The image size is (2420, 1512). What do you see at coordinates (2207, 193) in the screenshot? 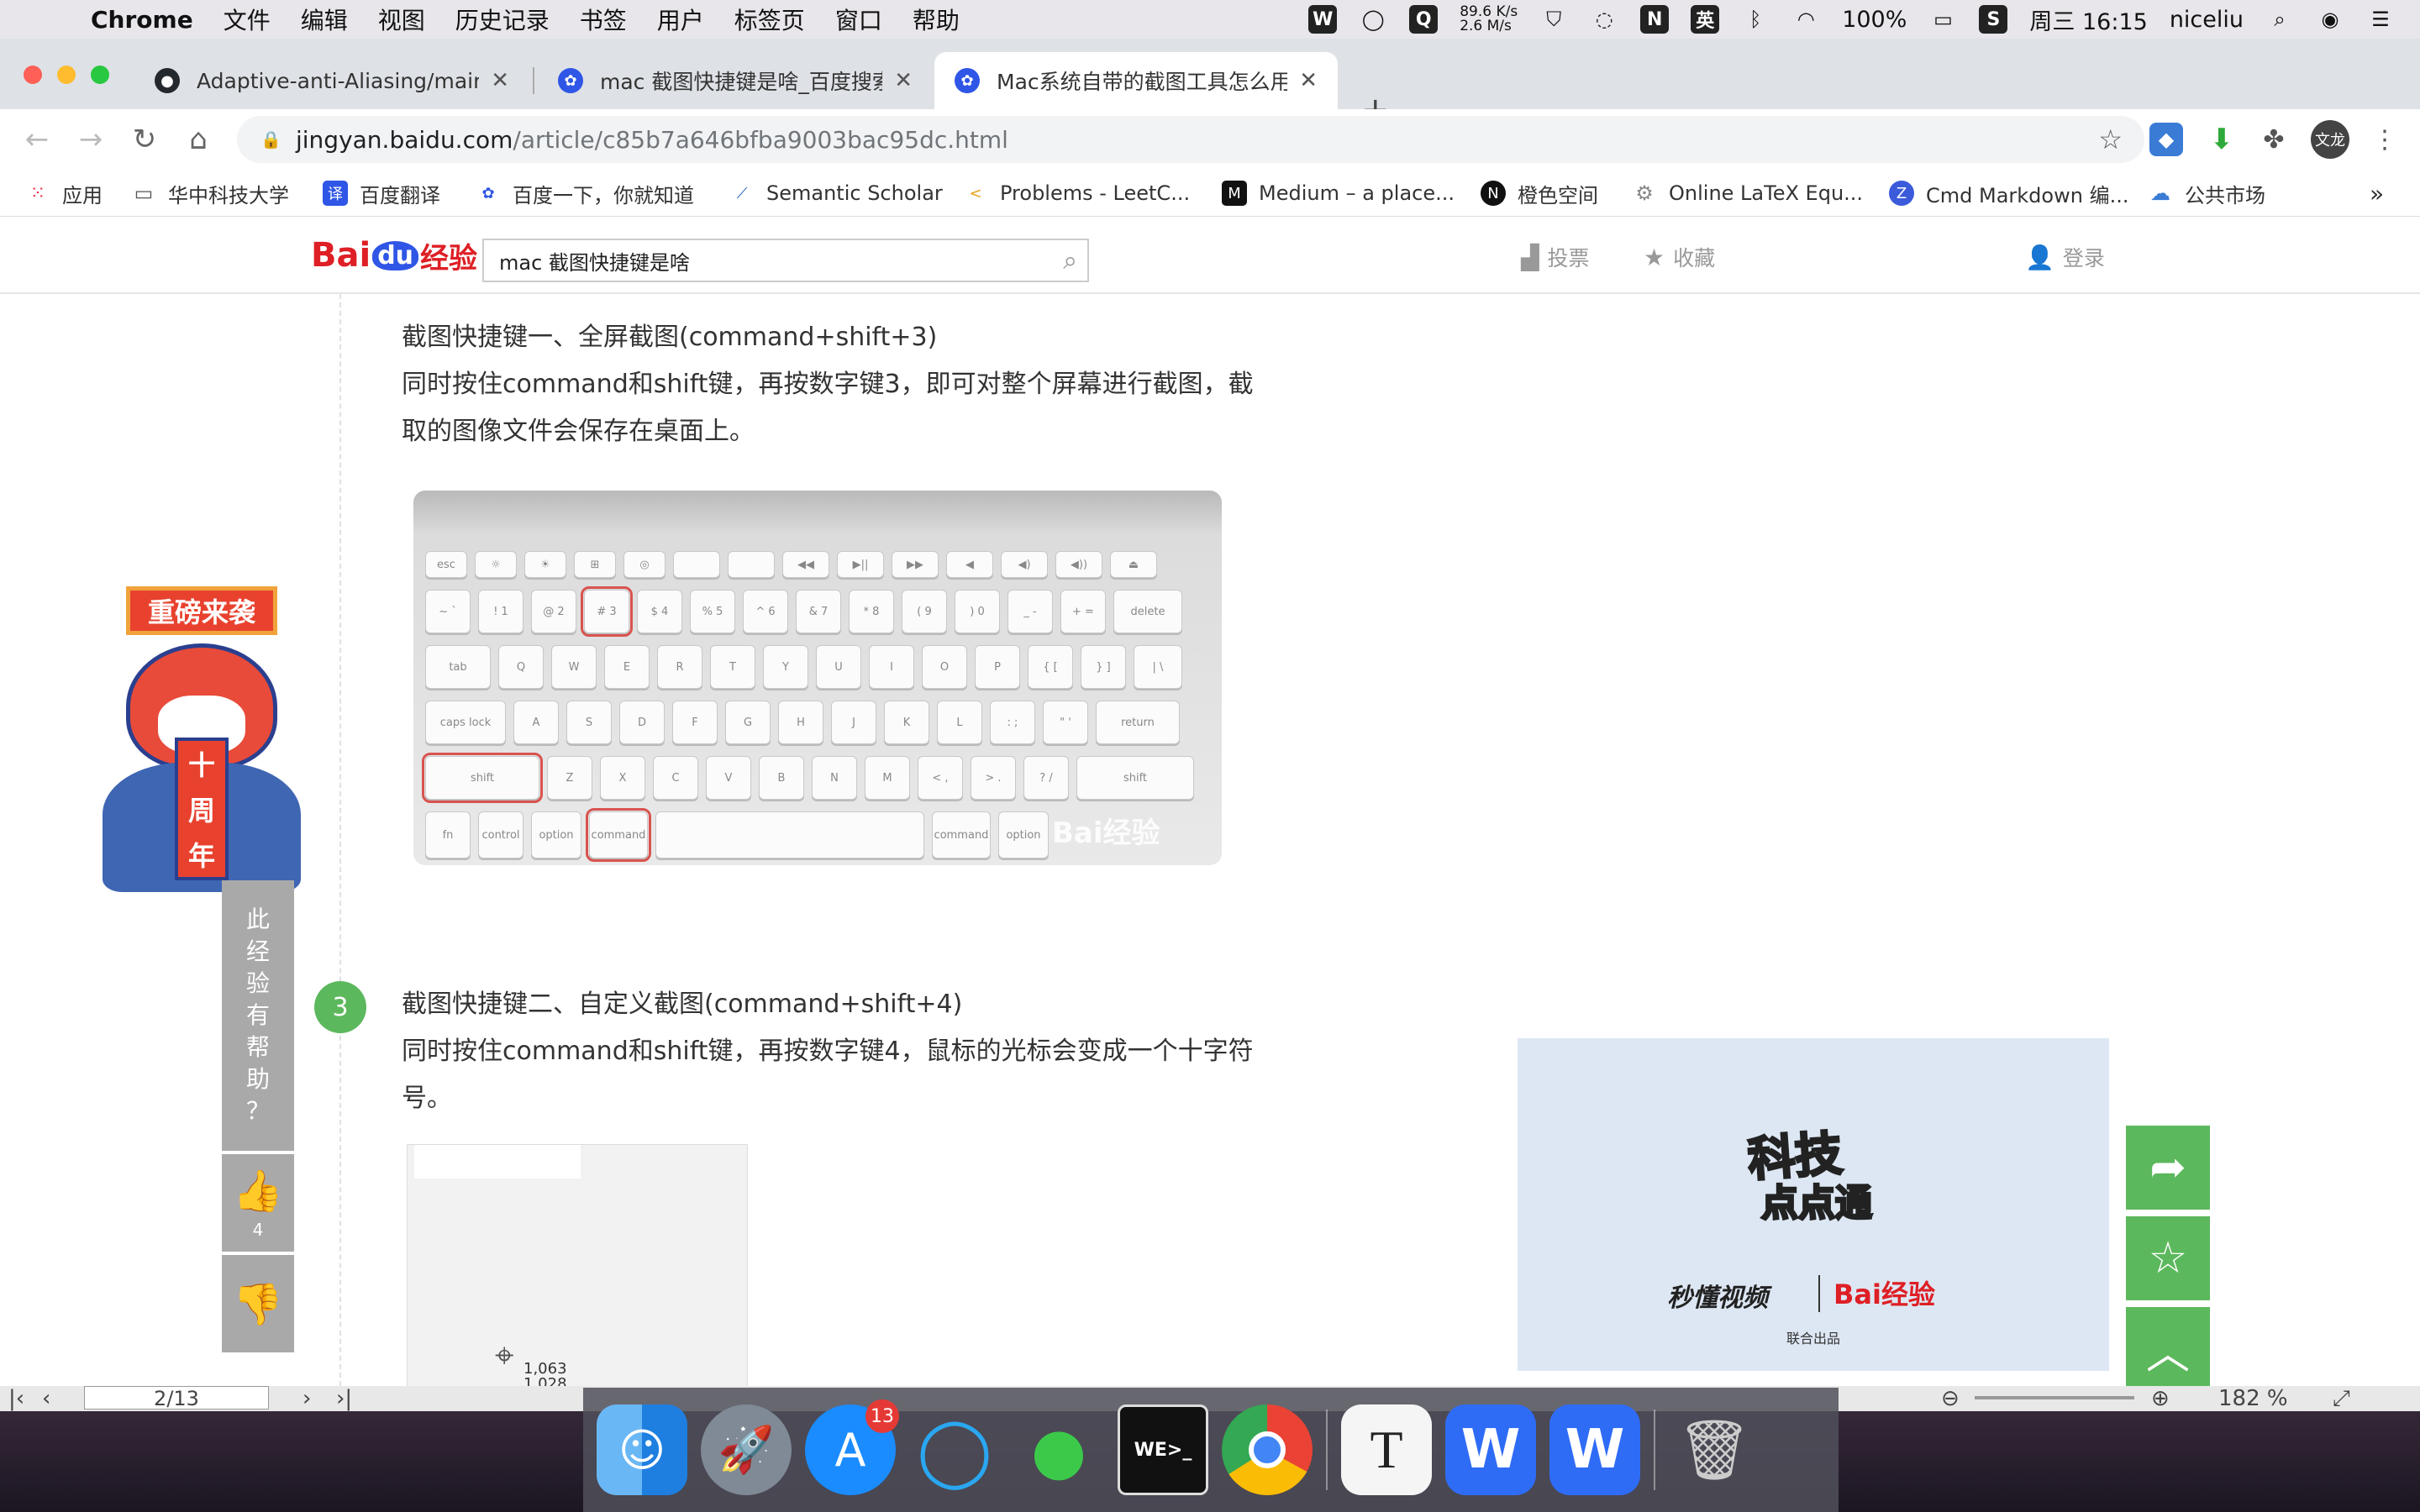
I see `bookmark-public-market: ☁ 公共市场` at bounding box center [2207, 193].